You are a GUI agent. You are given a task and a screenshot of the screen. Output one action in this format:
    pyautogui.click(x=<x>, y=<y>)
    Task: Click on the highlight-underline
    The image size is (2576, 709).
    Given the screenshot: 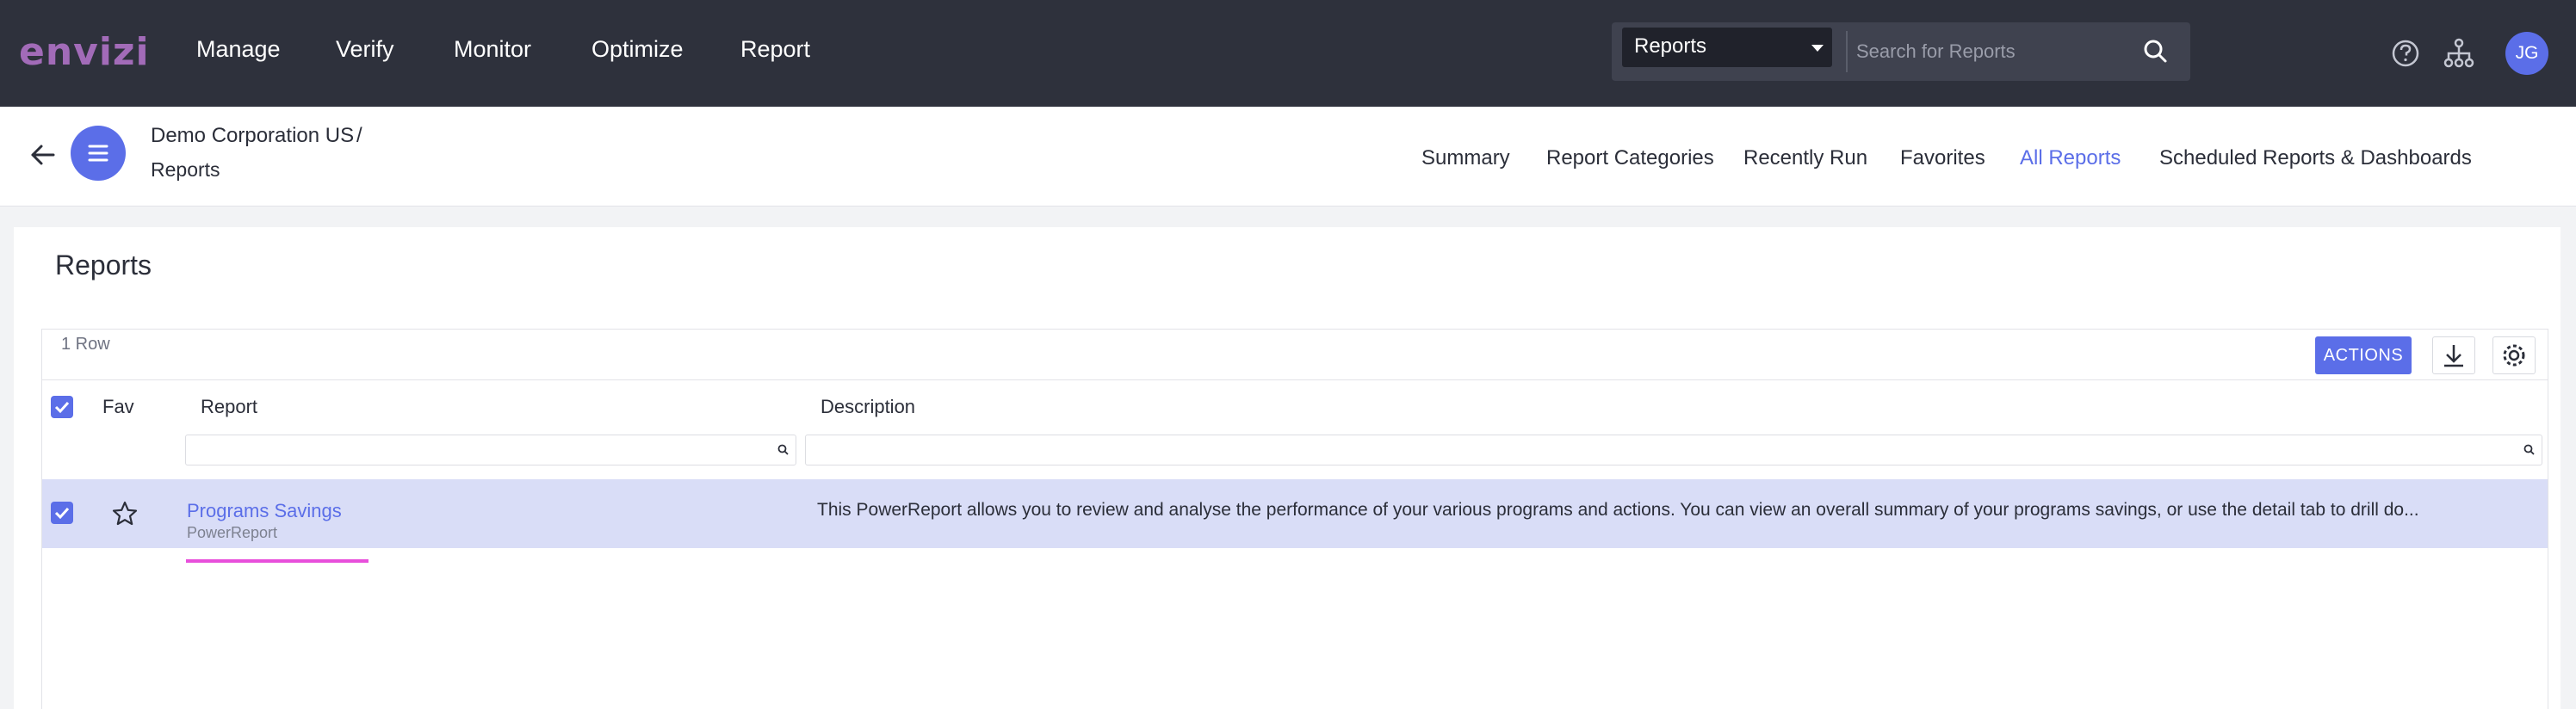 What is the action you would take?
    pyautogui.click(x=277, y=561)
    